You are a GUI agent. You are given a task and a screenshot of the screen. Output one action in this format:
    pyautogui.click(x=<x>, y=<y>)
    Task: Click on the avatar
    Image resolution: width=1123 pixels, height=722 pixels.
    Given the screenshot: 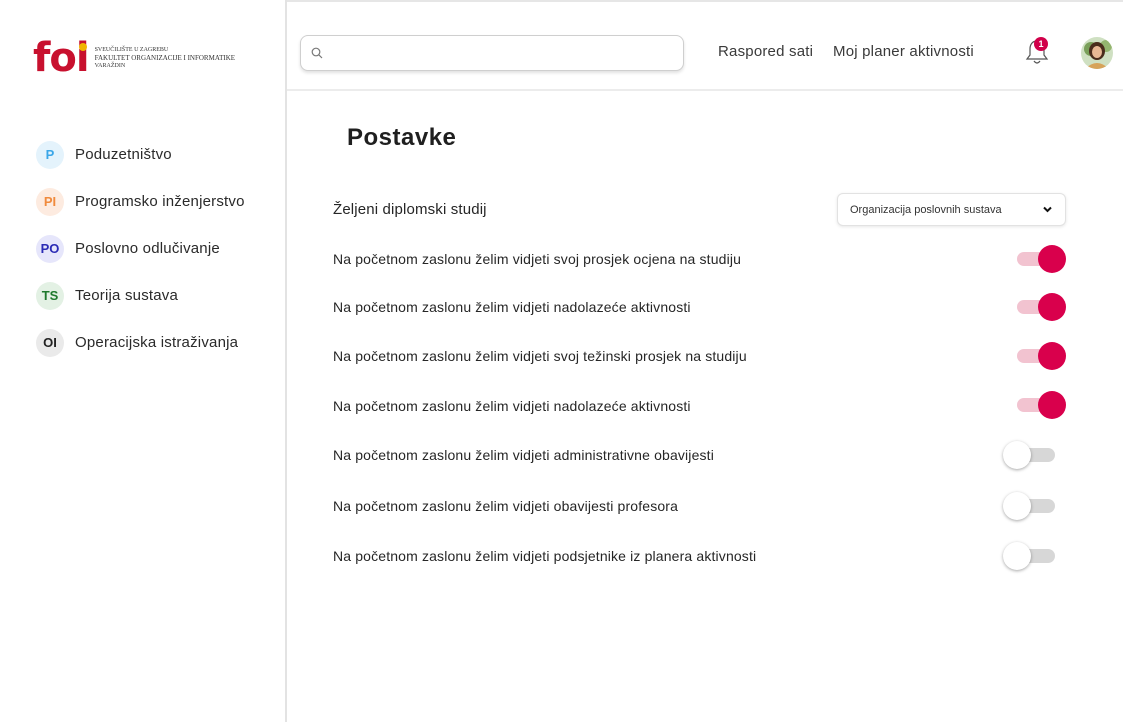 What is the action you would take?
    pyautogui.click(x=1097, y=53)
    